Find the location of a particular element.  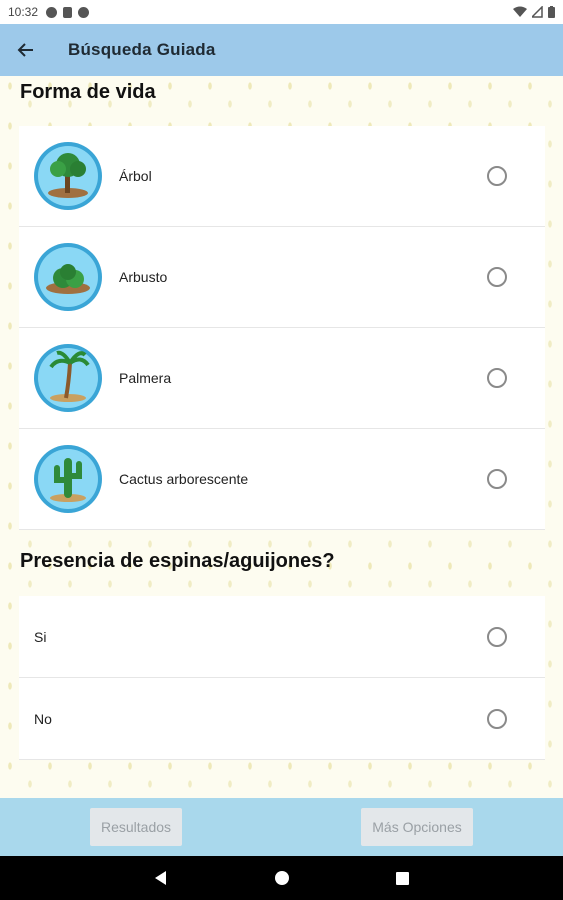

notification-icons is located at coordinates (68, 12).